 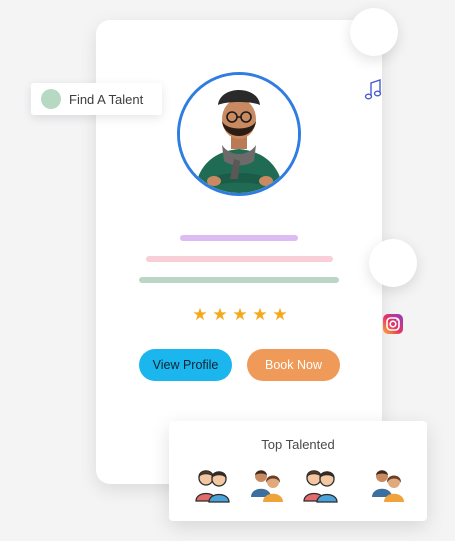 I want to click on profile-avatar, so click(x=239, y=134).